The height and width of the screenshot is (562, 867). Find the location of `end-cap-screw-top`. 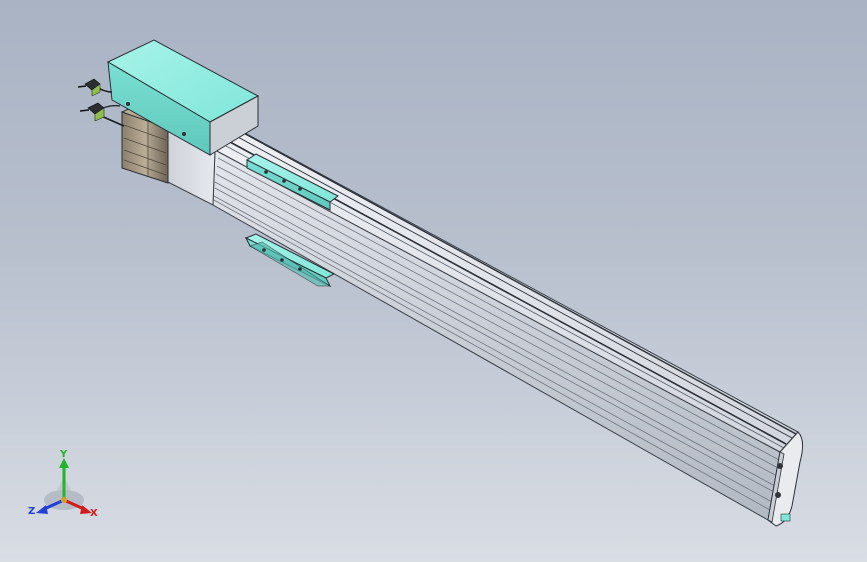

end-cap-screw-top is located at coordinates (780, 466).